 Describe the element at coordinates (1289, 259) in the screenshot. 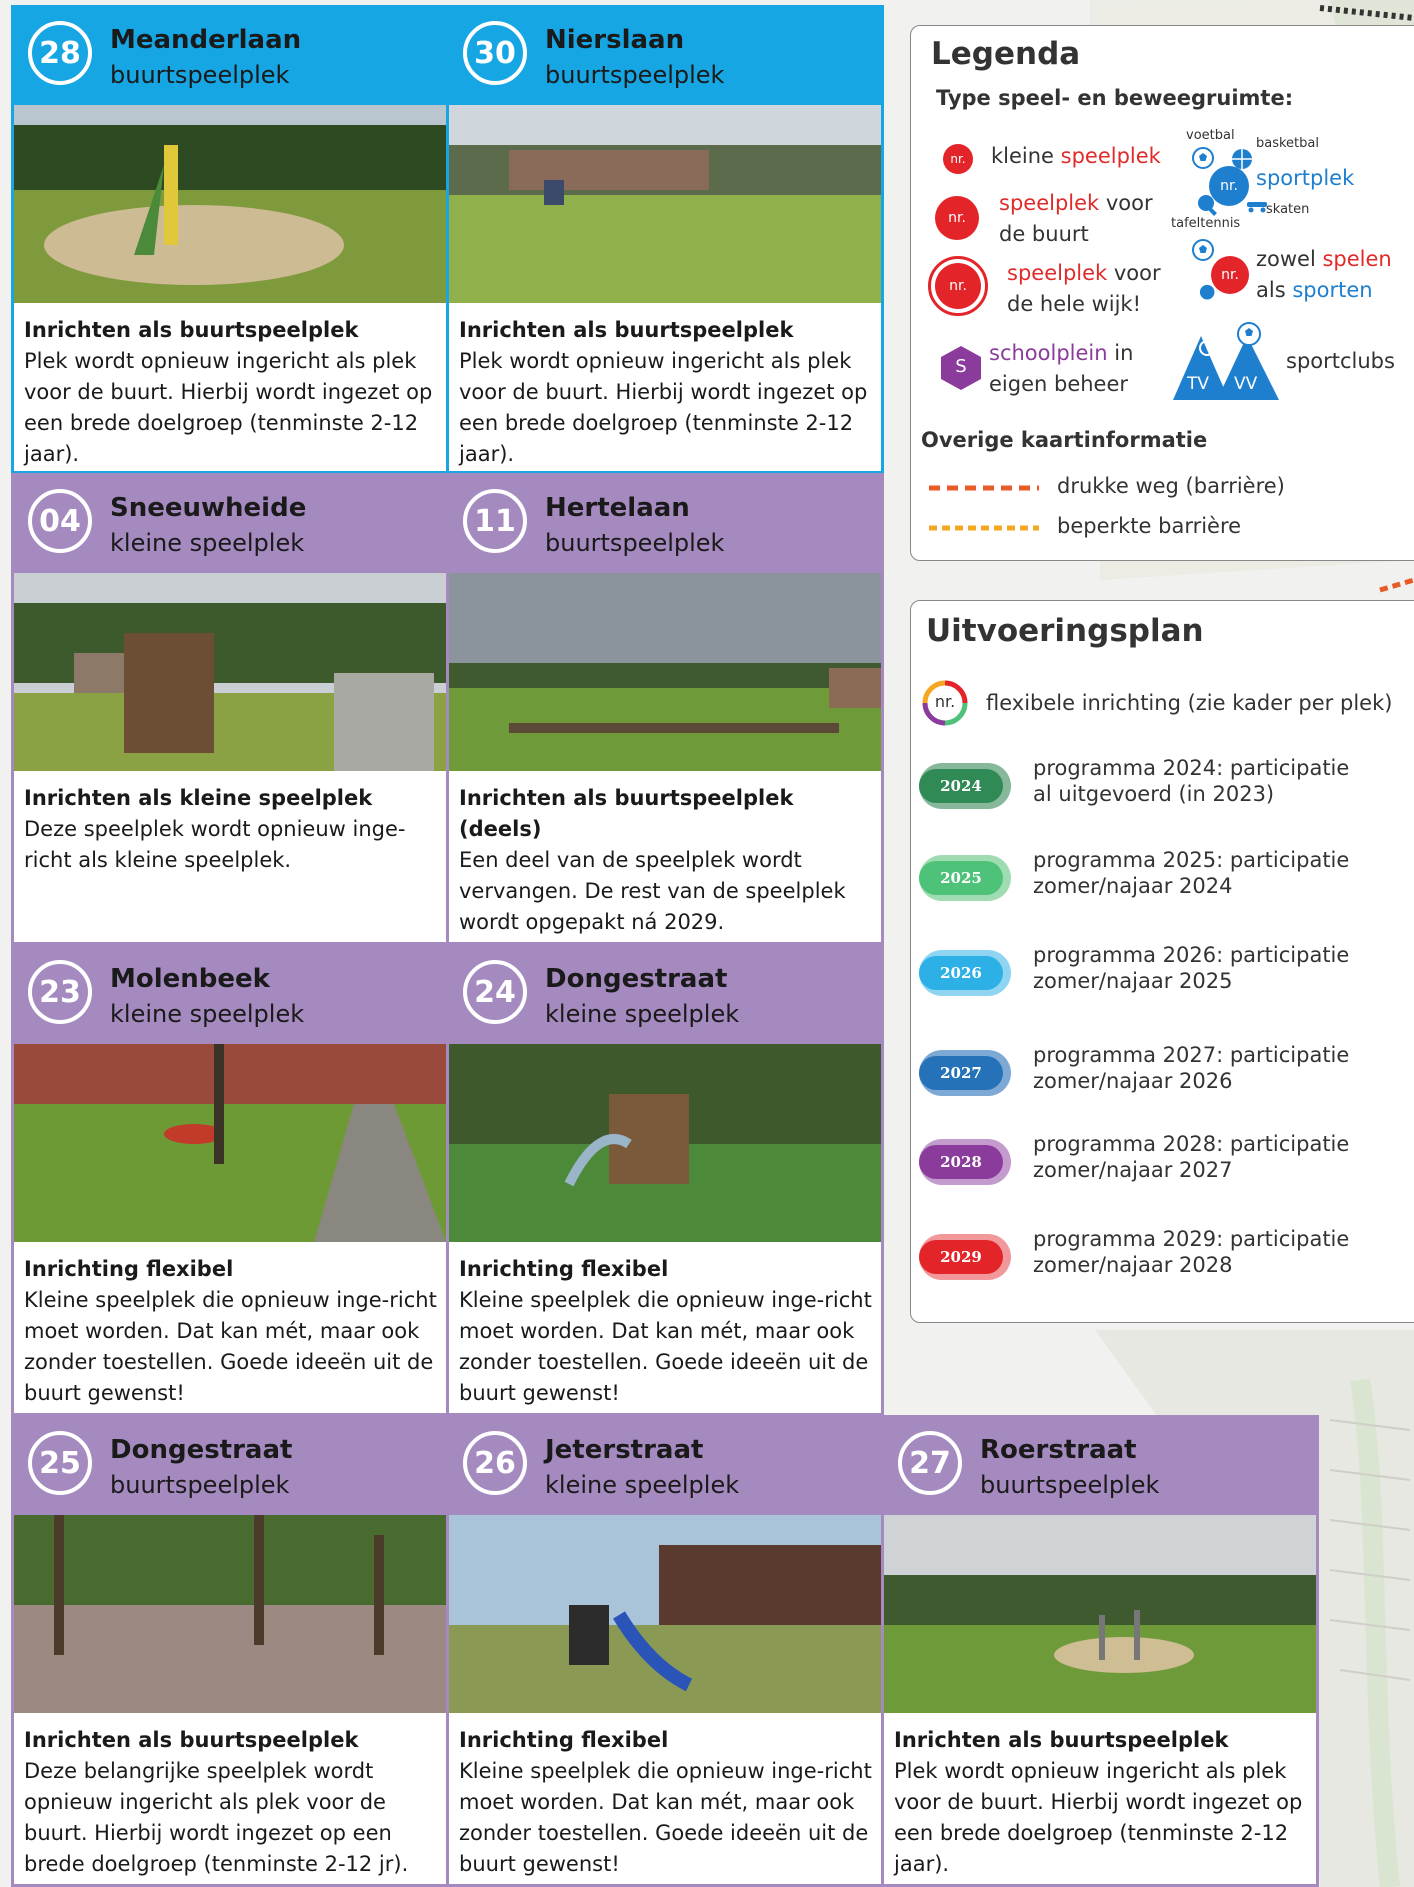

I see `label: zowel` at that location.